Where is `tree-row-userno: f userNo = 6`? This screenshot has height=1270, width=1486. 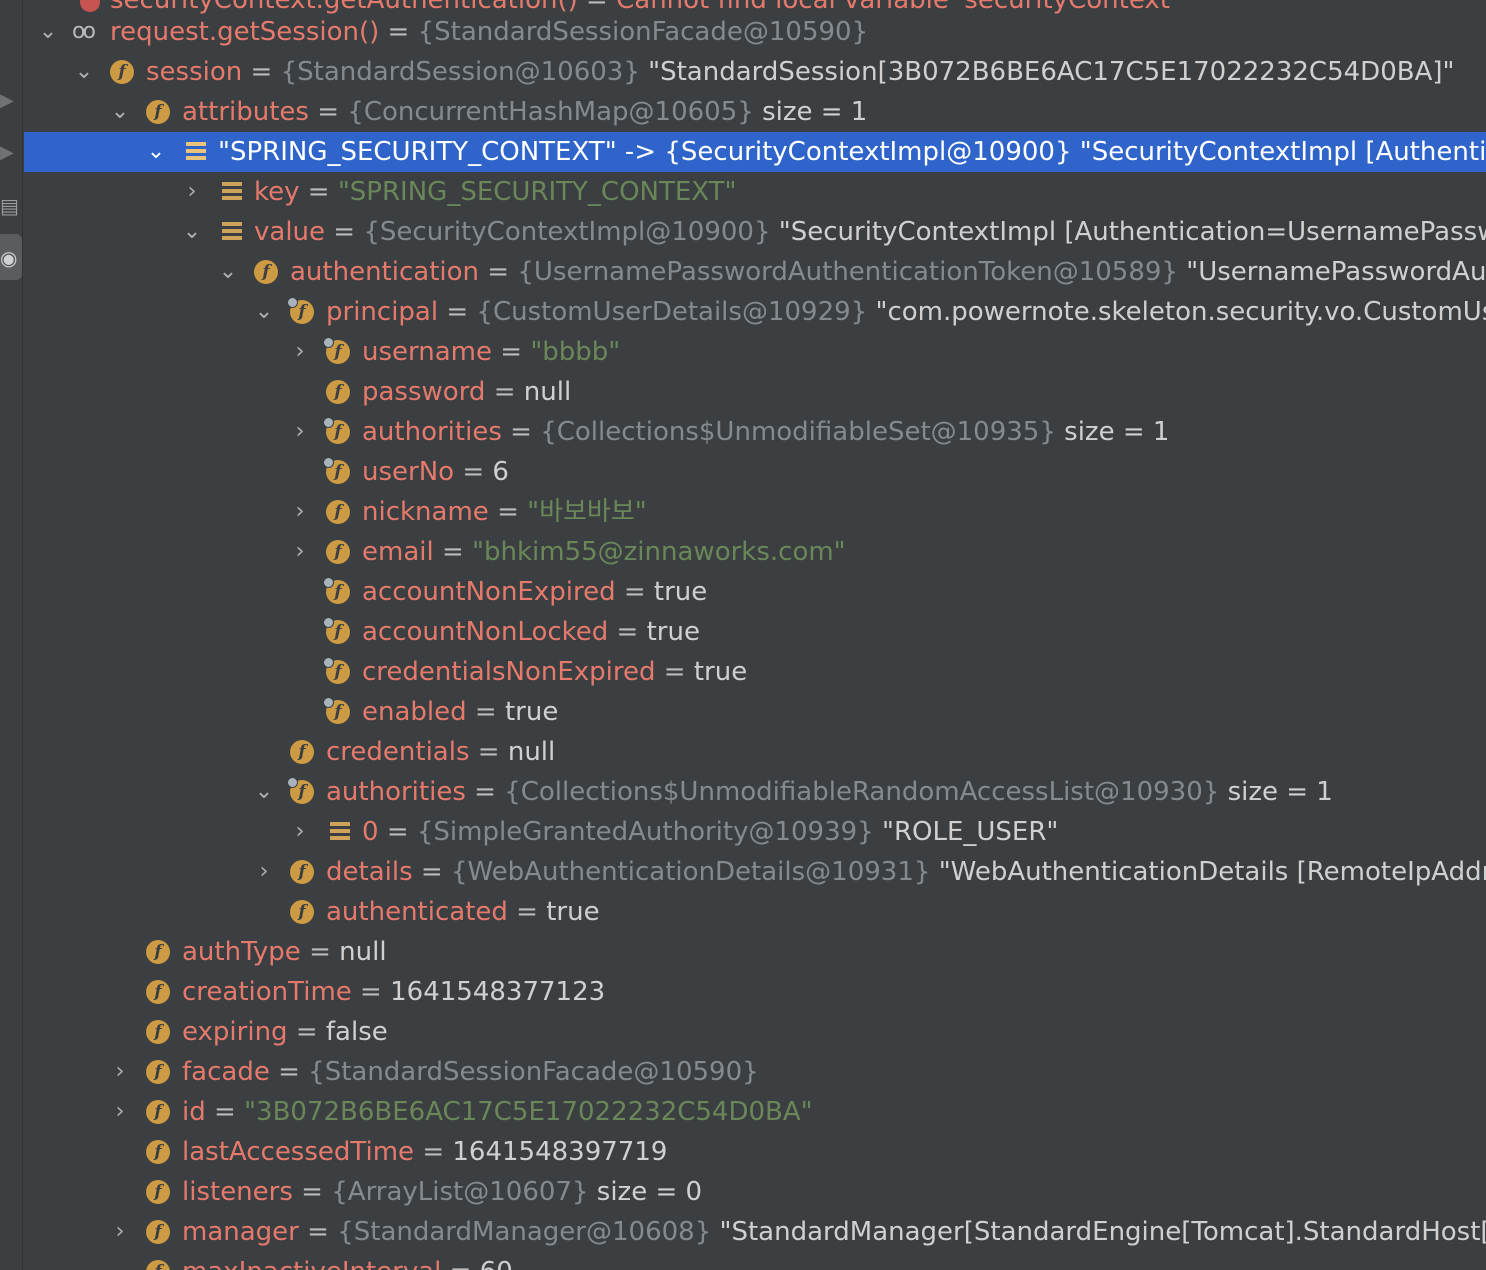 tree-row-userno: f userNo = 6 is located at coordinates (755, 472).